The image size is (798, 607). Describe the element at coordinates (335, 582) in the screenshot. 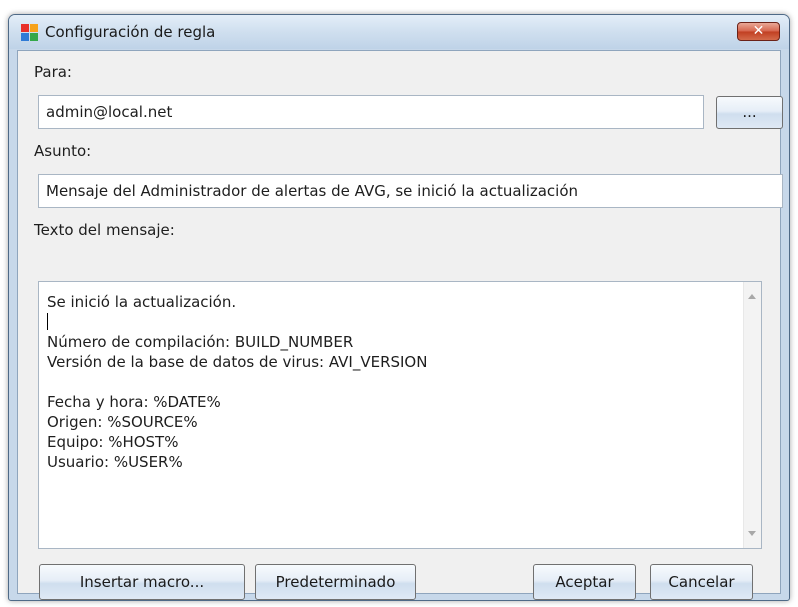

I see `default-button: Predeterminado` at that location.